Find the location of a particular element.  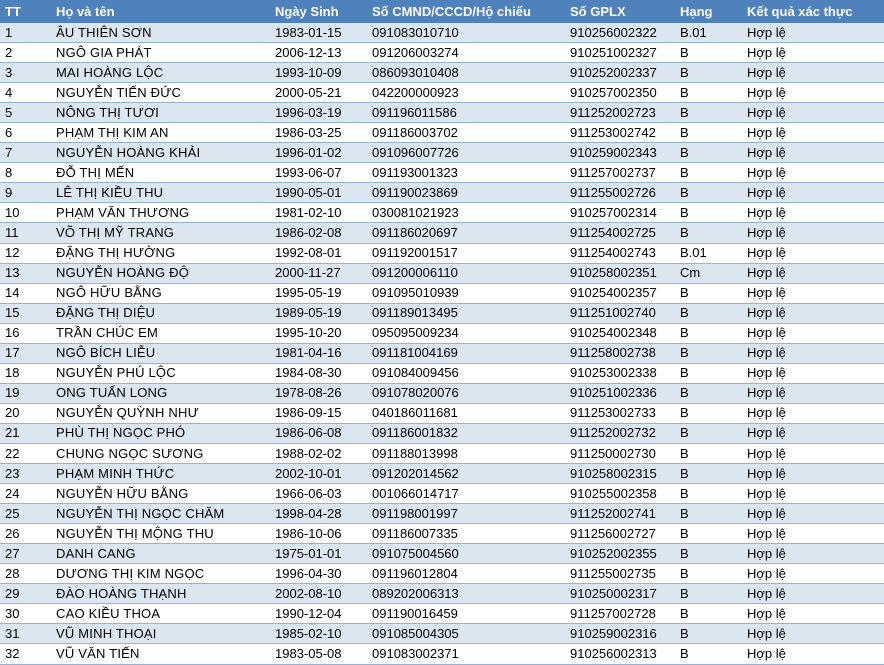

cell-full-name: NGUYỄN TIẾN ĐỨC is located at coordinates (160, 92).